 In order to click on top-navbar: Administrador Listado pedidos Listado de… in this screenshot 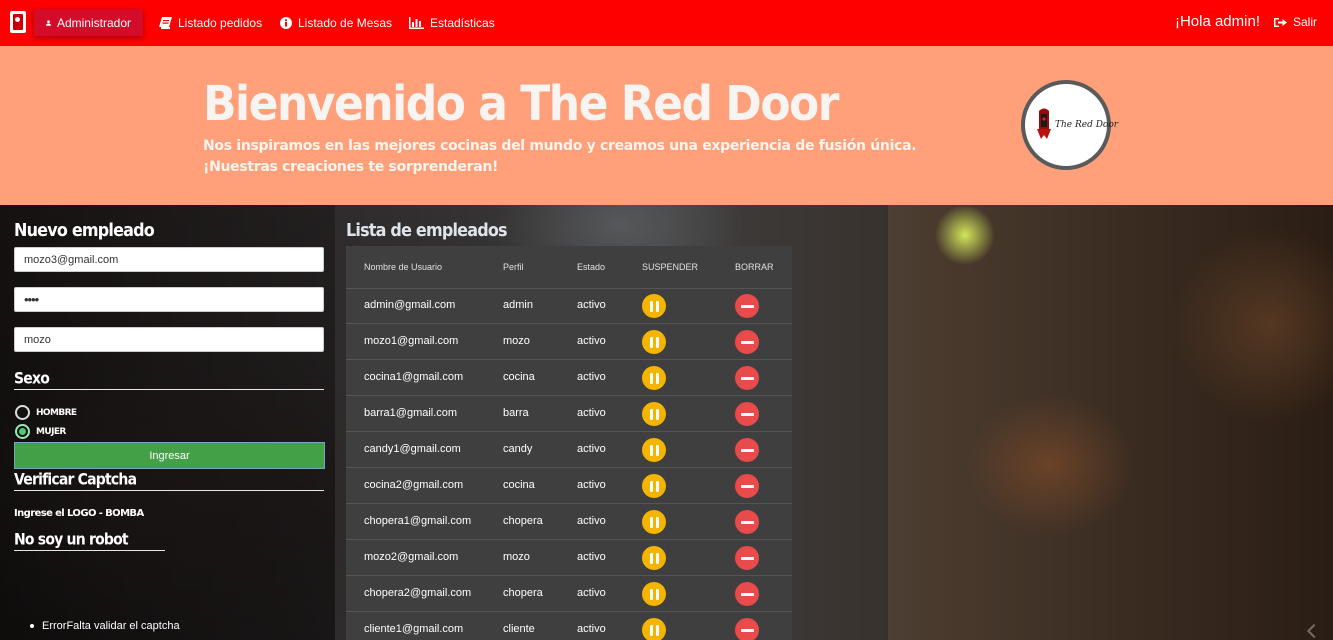, I will do `click(666, 23)`.